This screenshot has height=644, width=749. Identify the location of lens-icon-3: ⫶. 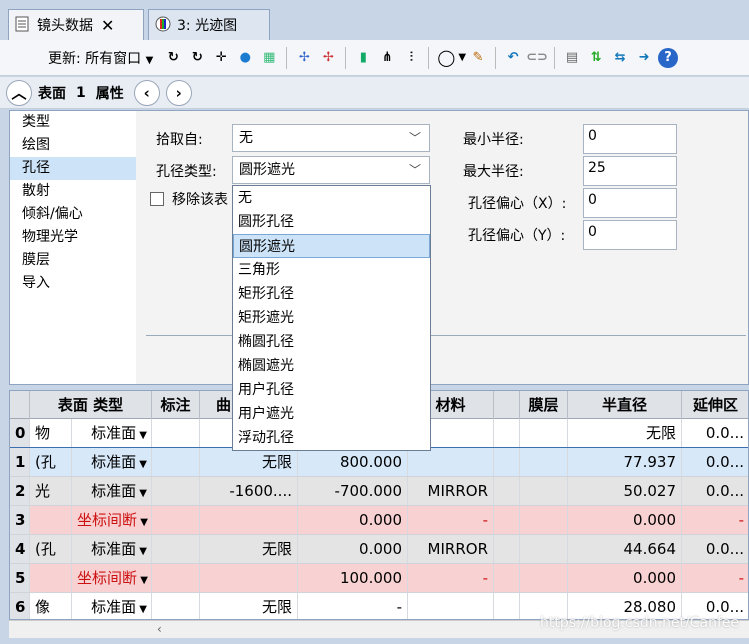
(411, 58).